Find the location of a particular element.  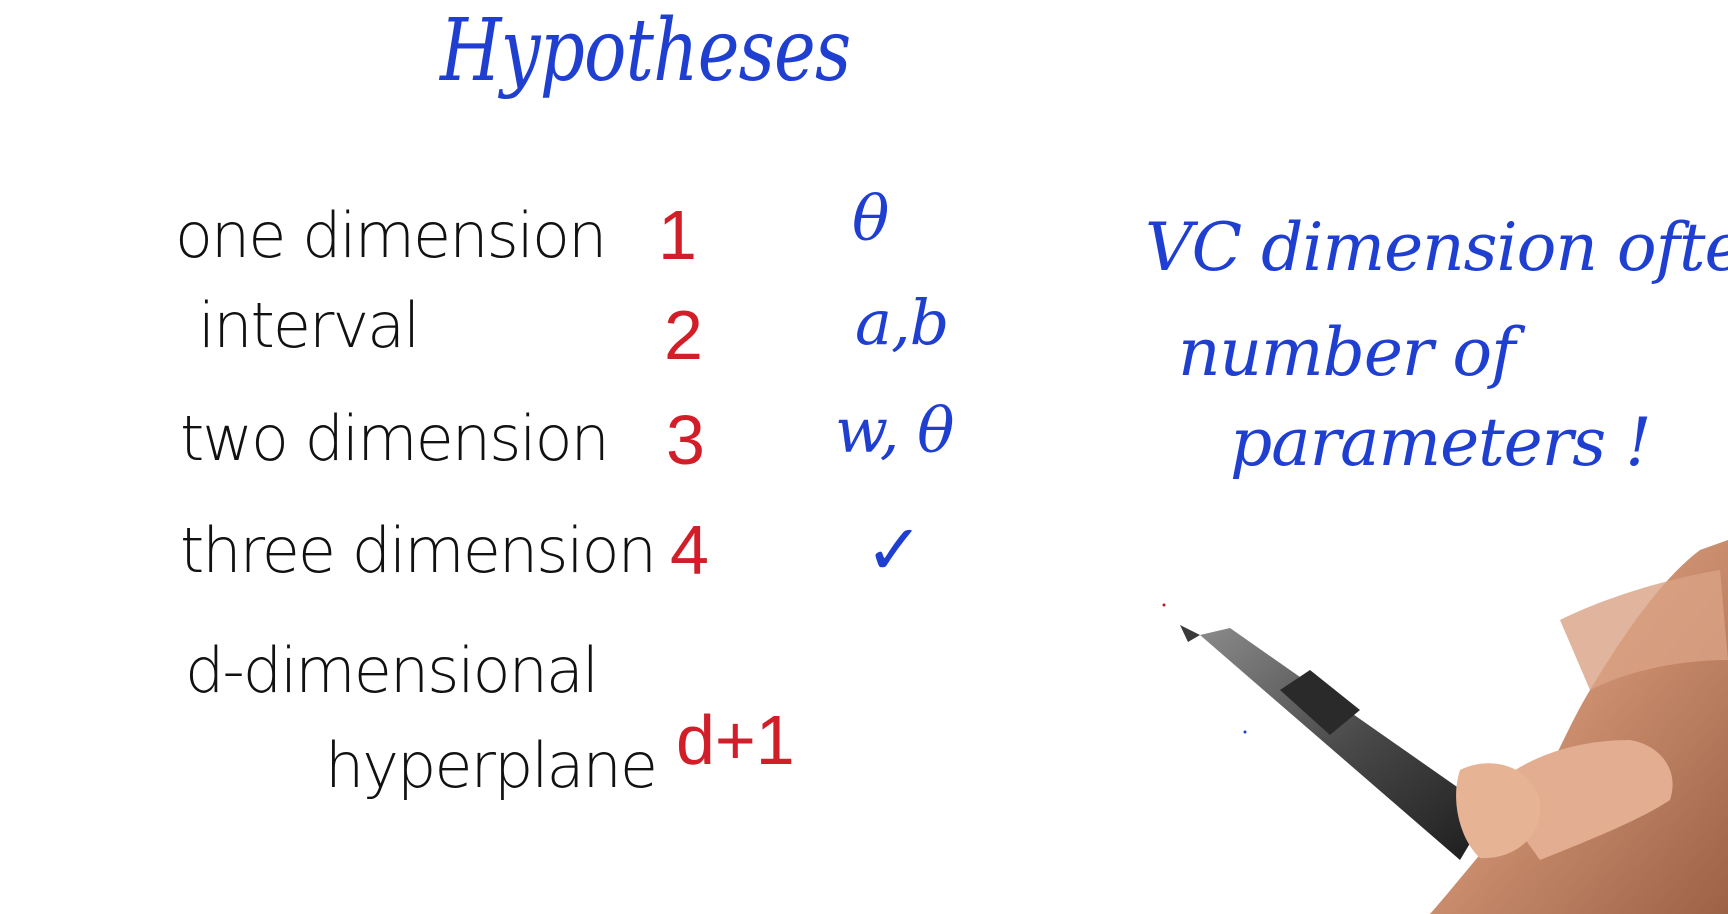

note-line-1: VC dimension often is located at coordinates (1436, 247).